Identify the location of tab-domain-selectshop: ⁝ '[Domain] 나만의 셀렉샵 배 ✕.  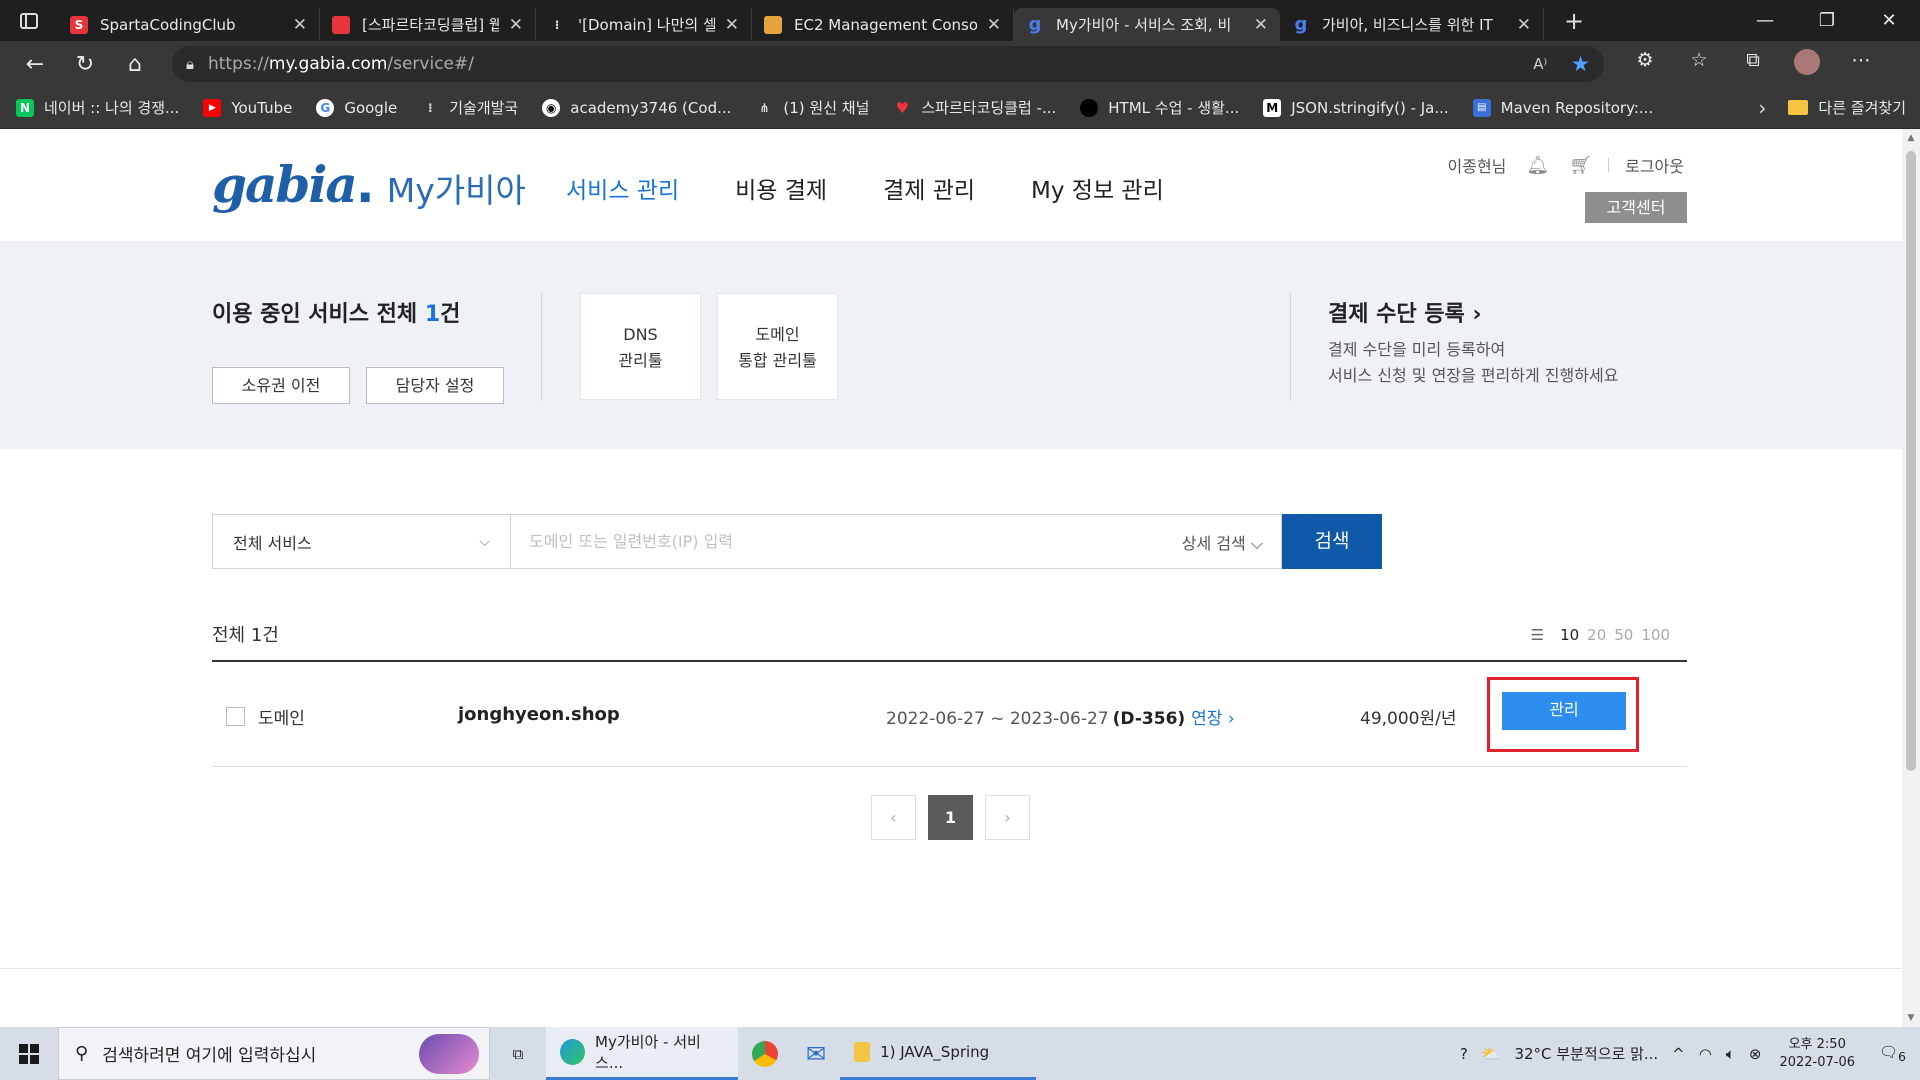
(644, 24).